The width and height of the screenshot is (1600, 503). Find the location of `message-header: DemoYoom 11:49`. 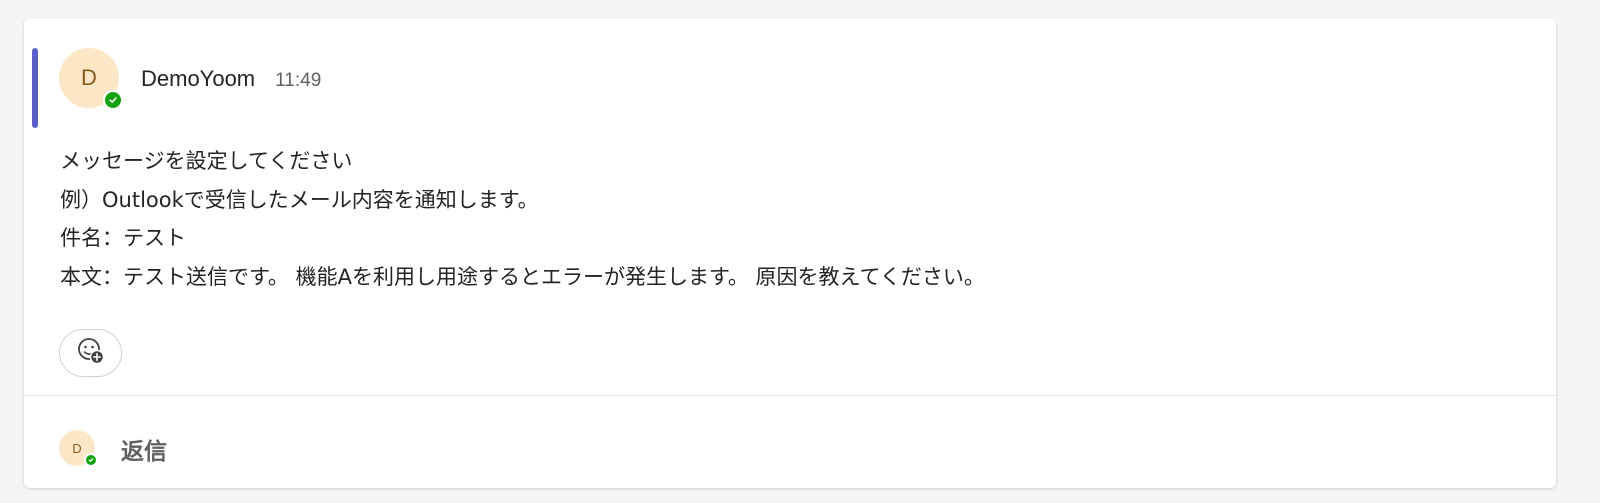

message-header: DemoYoom 11:49 is located at coordinates (231, 79).